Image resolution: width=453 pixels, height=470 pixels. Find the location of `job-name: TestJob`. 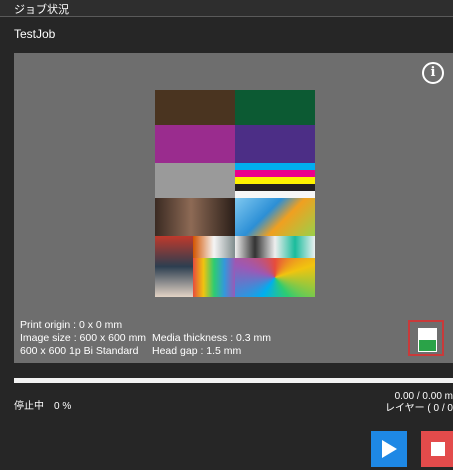

job-name: TestJob is located at coordinates (35, 34).